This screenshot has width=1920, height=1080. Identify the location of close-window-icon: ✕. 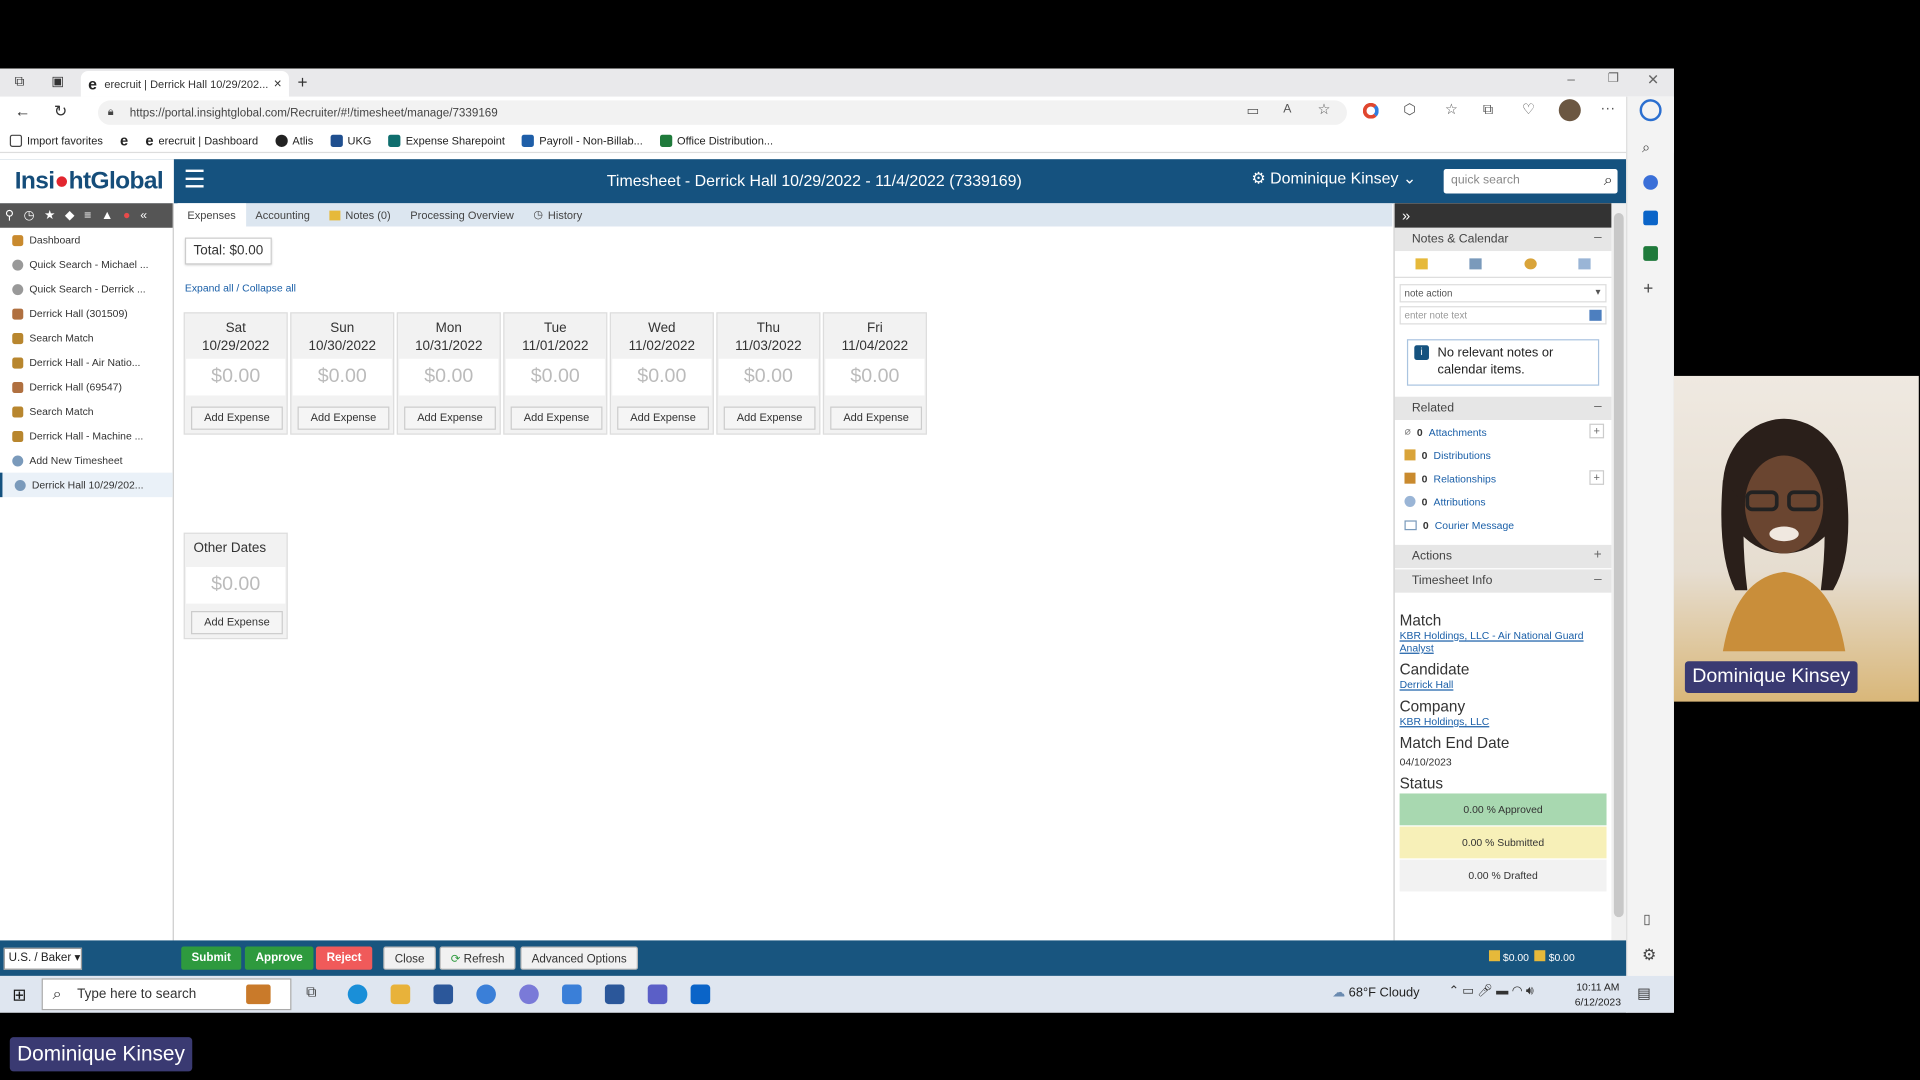
(1653, 79).